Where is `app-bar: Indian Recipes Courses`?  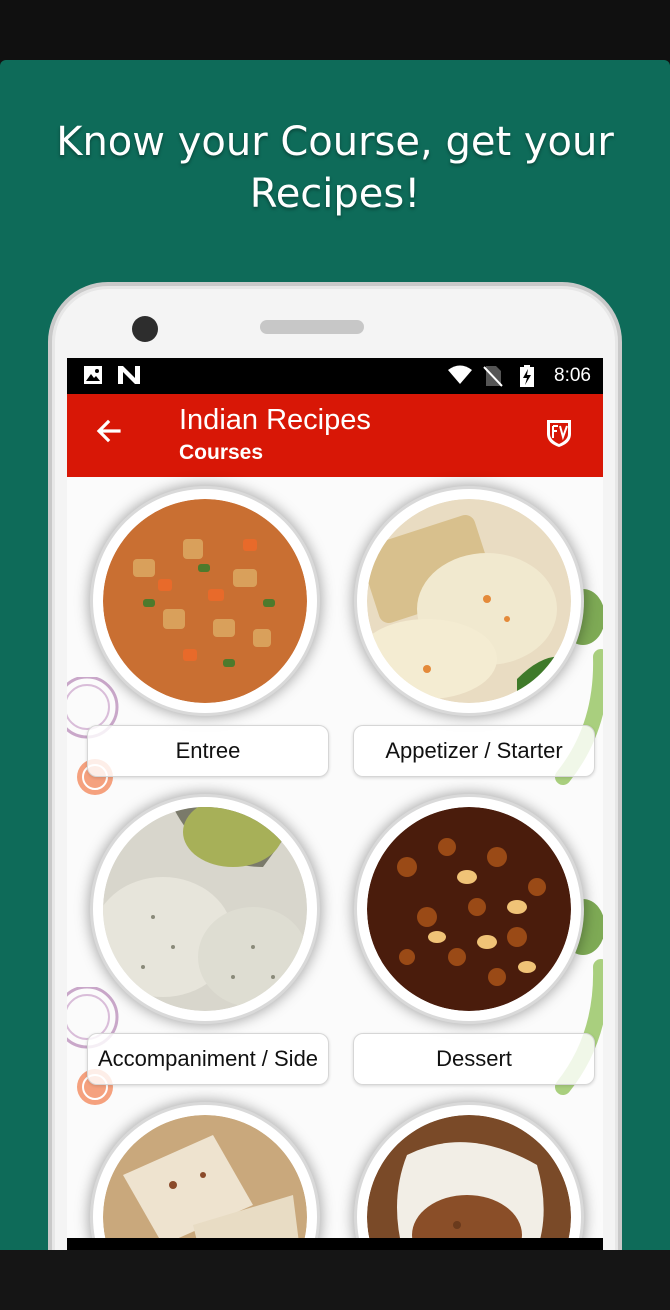
app-bar: Indian Recipes Courses is located at coordinates (335, 435).